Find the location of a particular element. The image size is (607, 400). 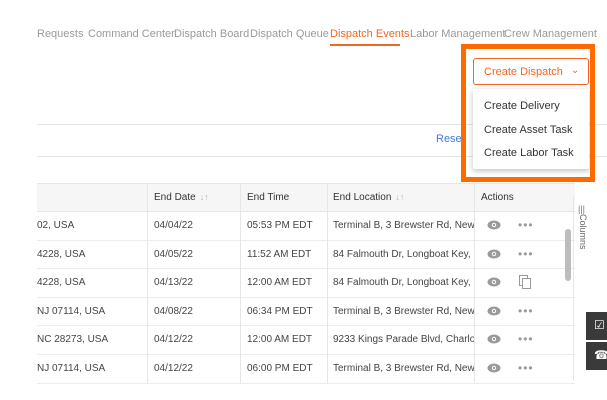

header-label: End Date is located at coordinates (175, 197).